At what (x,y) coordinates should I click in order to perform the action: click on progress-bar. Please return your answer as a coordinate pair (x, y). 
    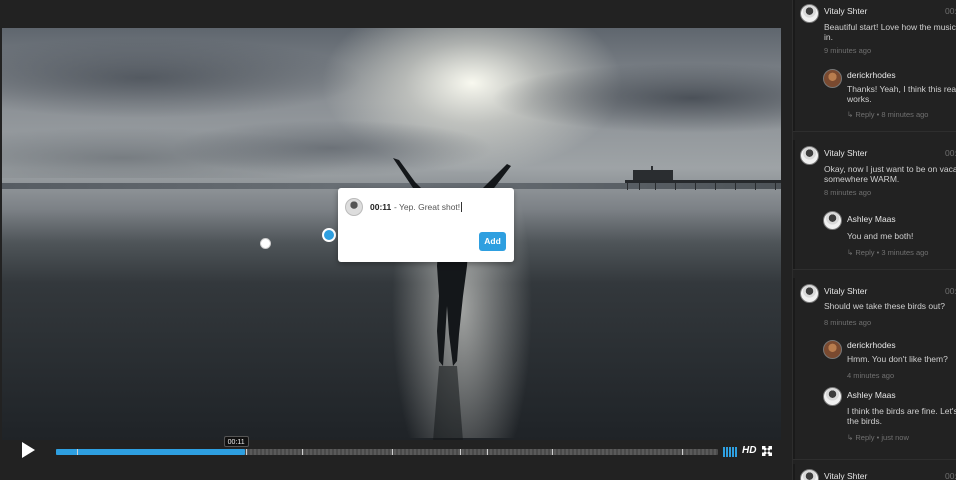
    Looking at the image, I should click on (387, 452).